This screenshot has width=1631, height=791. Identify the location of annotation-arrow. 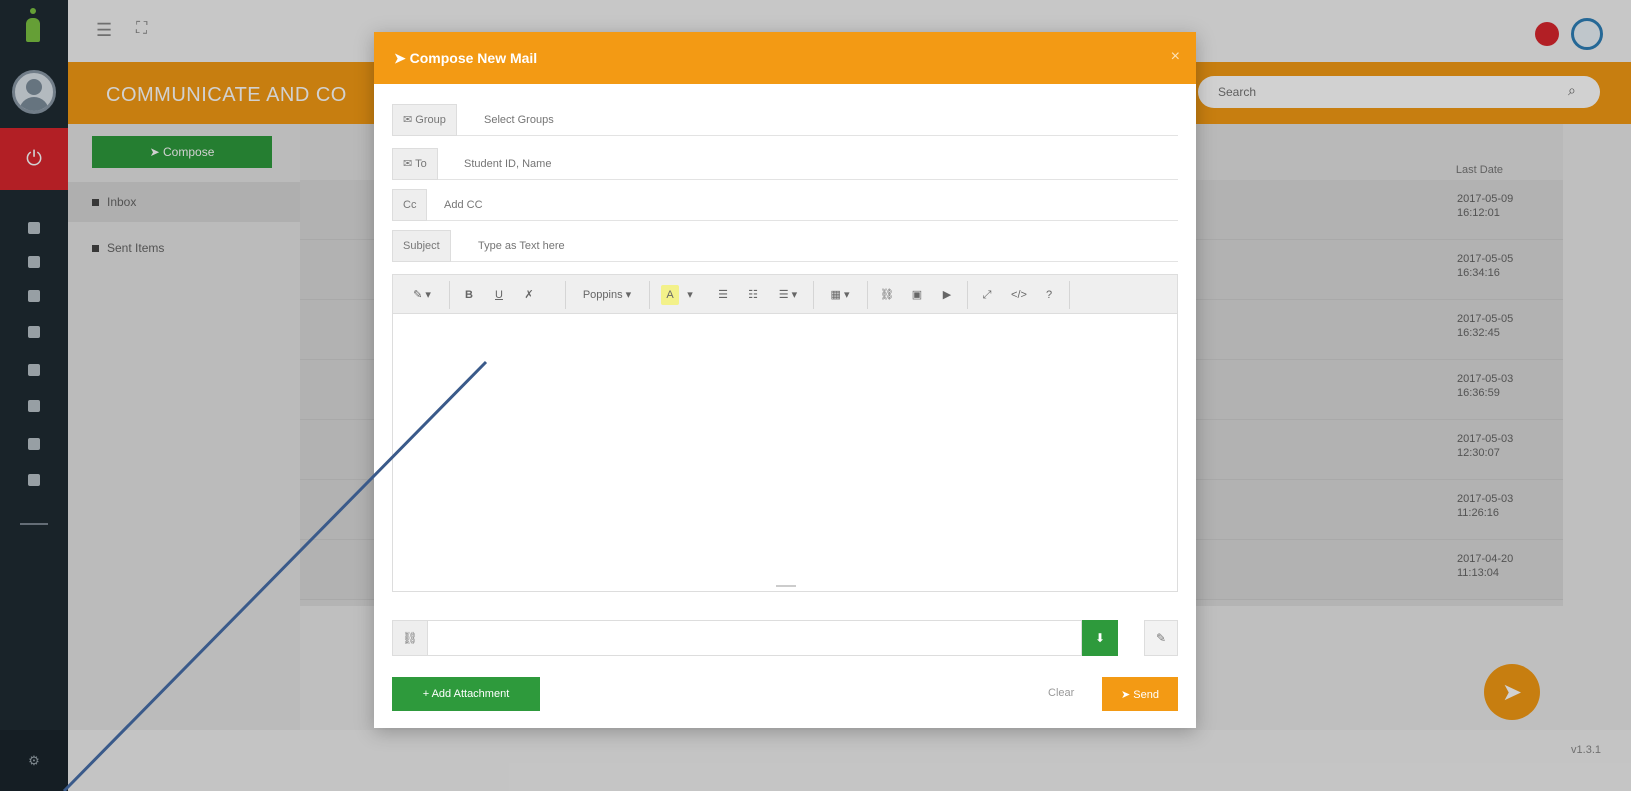
(275, 575).